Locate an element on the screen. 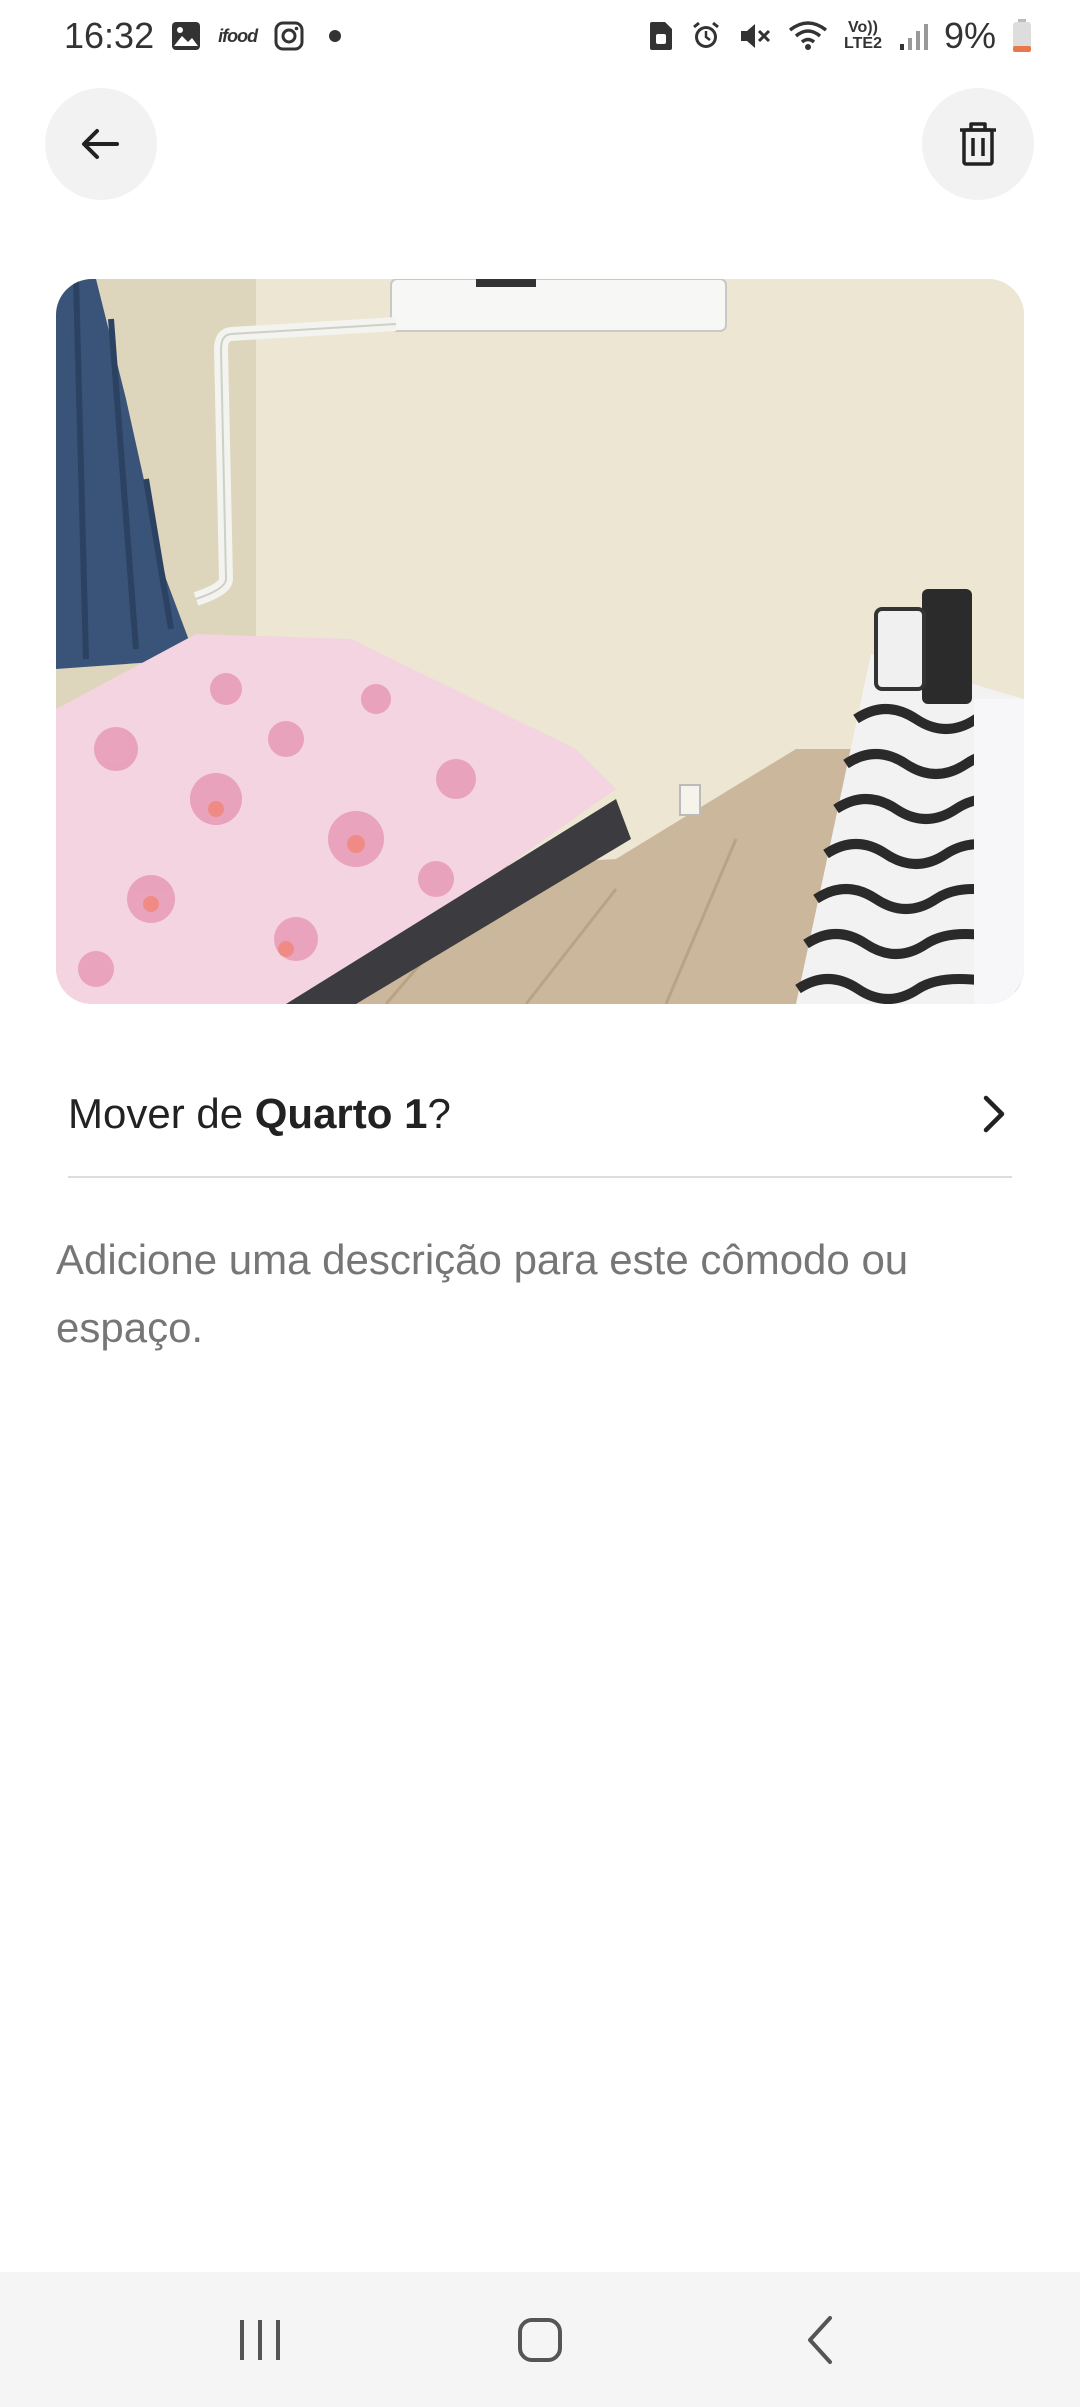 The image size is (1080, 2407). move-room-row: Mover de Quarto 1? is located at coordinates (540, 1114).